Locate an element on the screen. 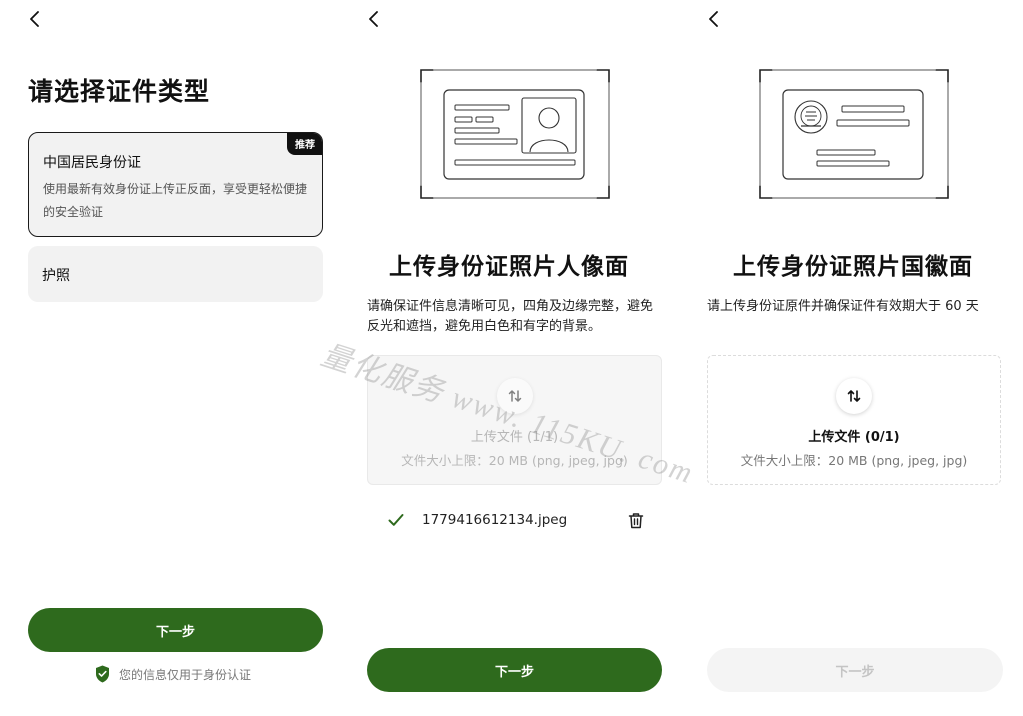  privacy-note: 您的信息仅用于身份认证 is located at coordinates (173, 674).